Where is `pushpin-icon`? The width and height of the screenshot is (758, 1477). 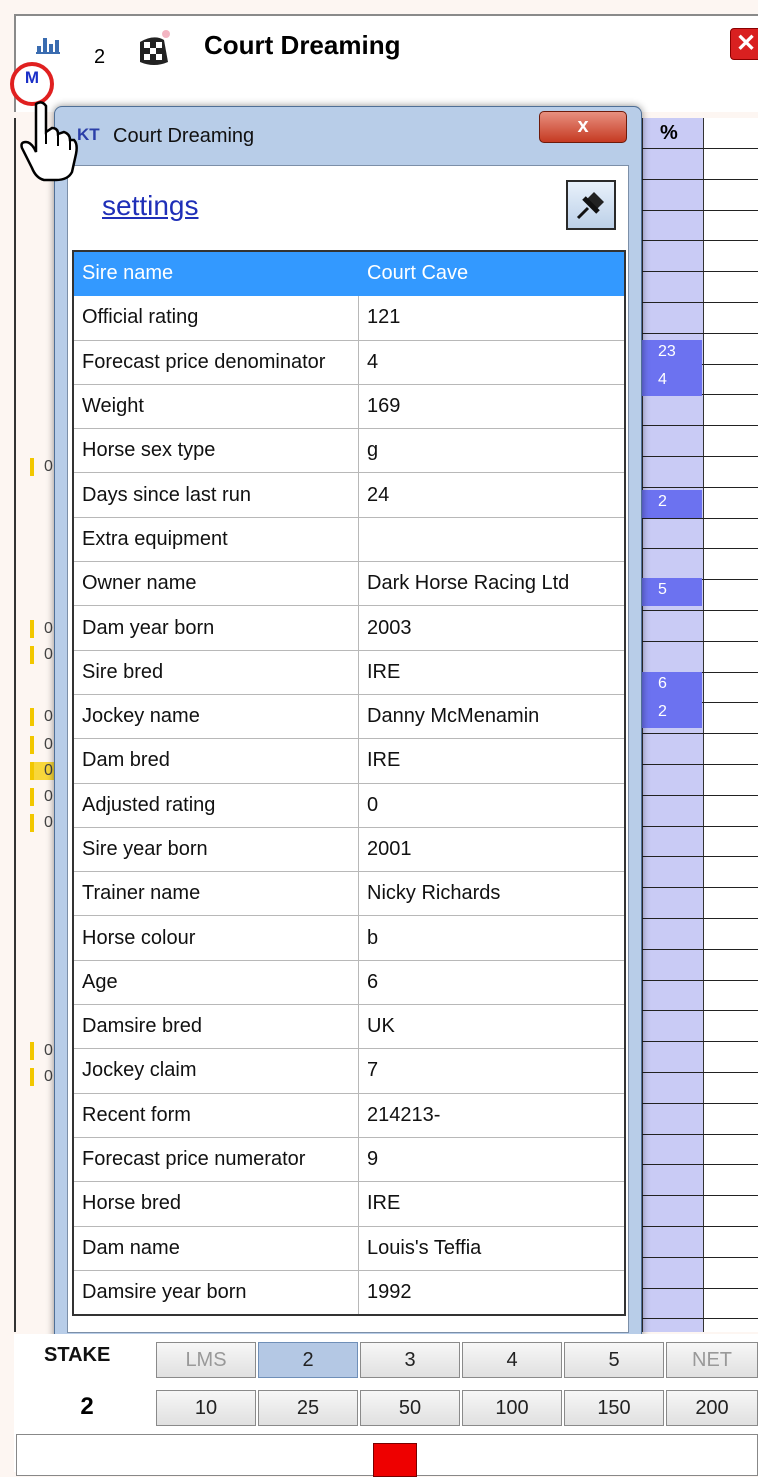
pushpin-icon is located at coordinates (590, 206).